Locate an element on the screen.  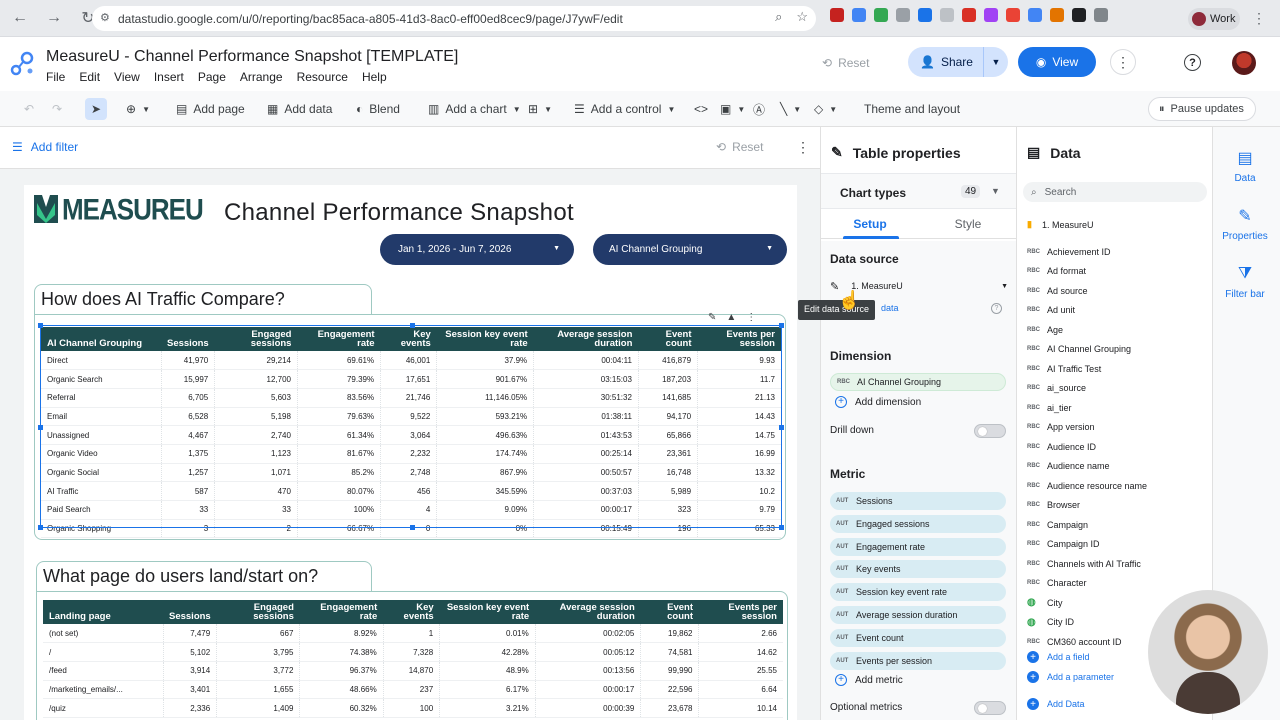
table-row: Paid Search 33 33 100% 4 9.09% 00:00:17 323 9.79 is located at coordinates (411, 510).